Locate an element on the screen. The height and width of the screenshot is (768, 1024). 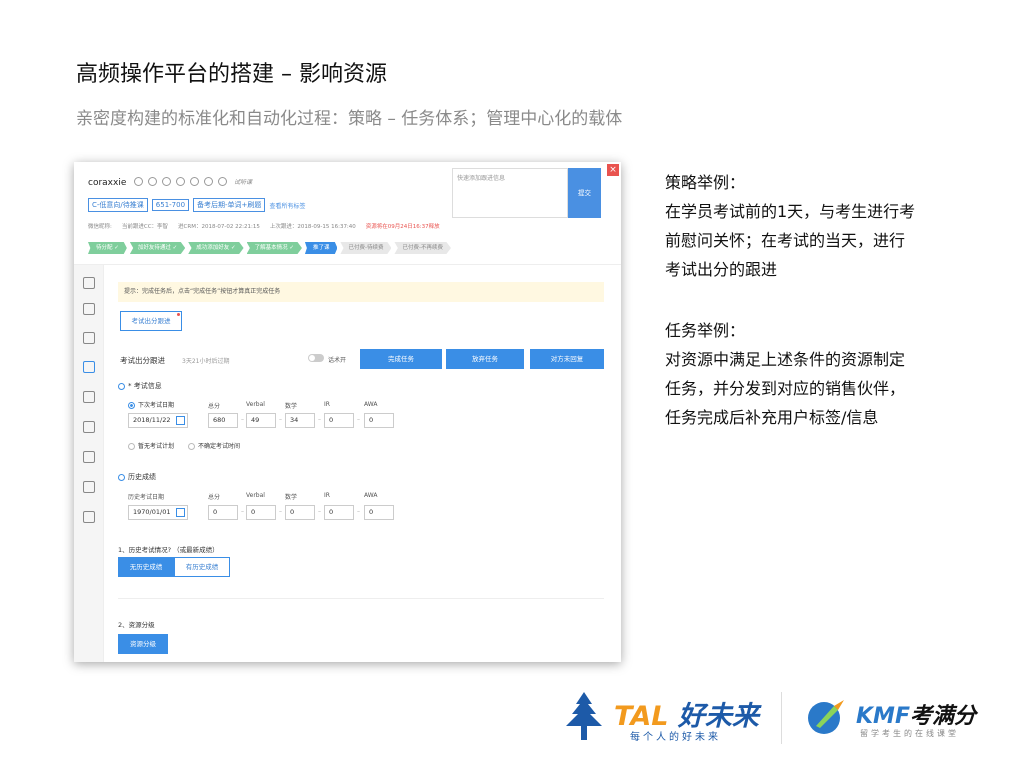
no-reply-button: 对方未回复 is located at coordinates (567, 359).